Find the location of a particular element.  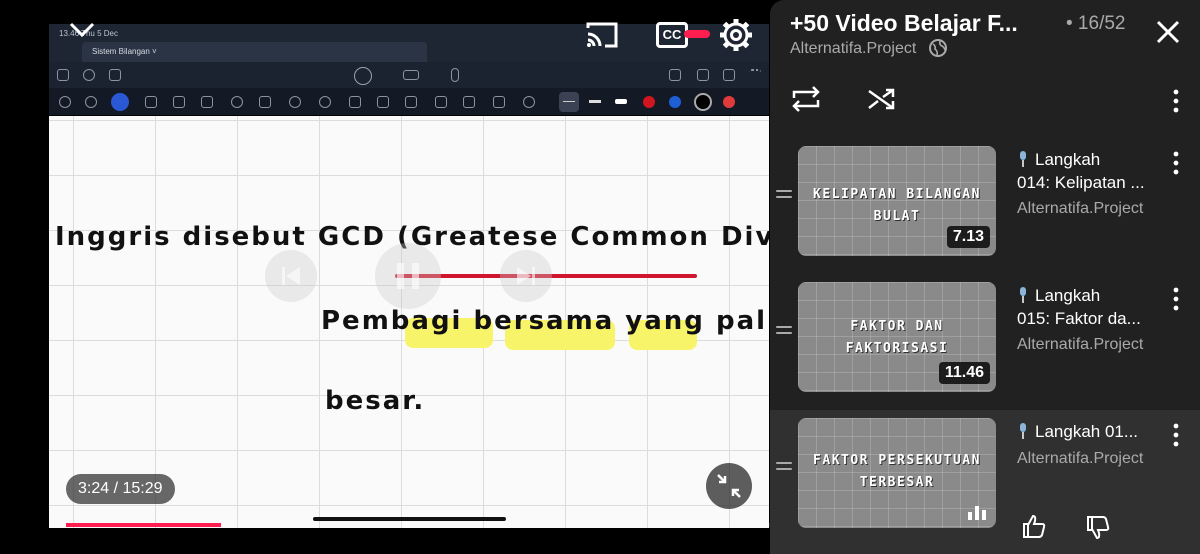

playlist-channel: Alternatifa.Project is located at coordinates (853, 49).